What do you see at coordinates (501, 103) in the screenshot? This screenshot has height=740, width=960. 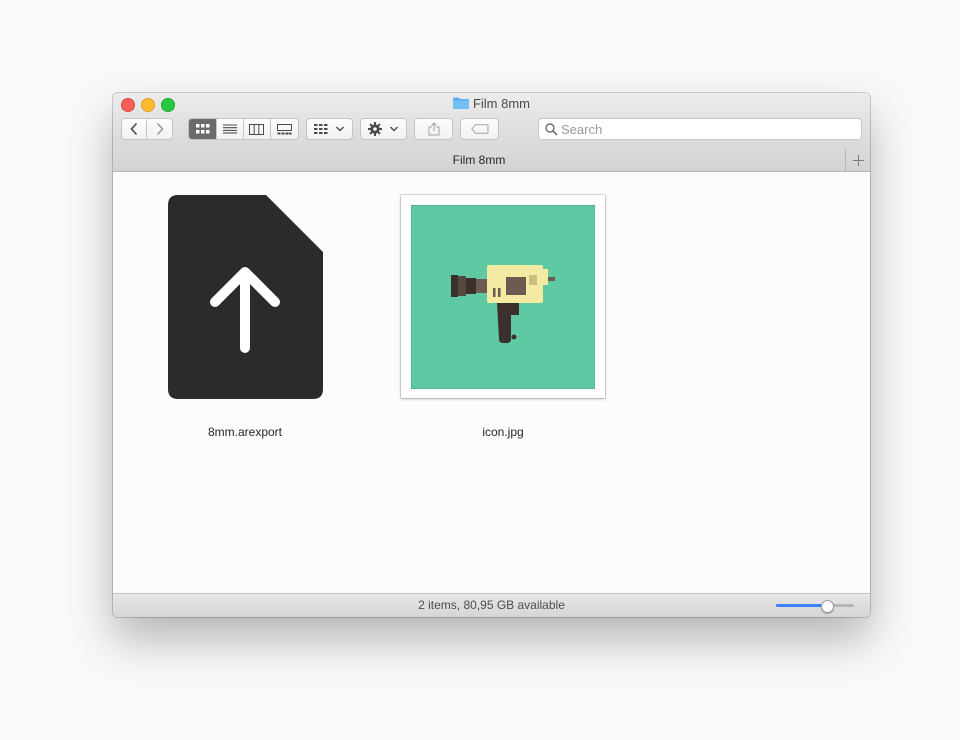 I see `window-title: Film 8mm` at bounding box center [501, 103].